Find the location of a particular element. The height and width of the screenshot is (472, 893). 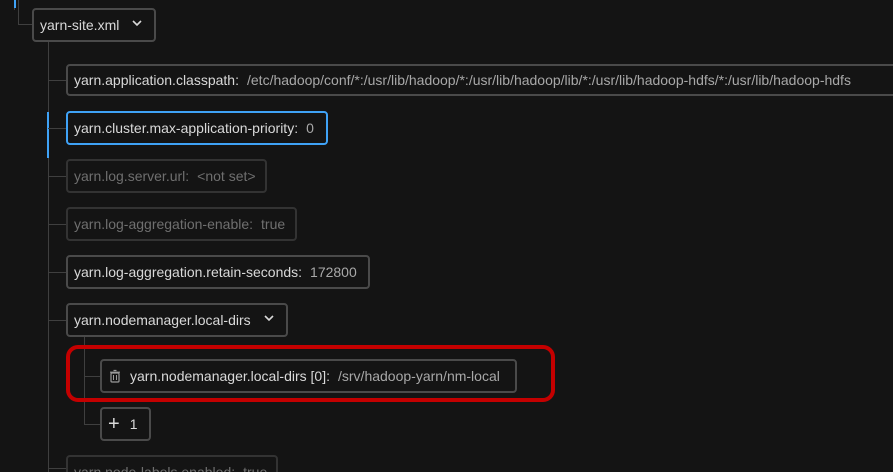

tree-node-yarn-site-xml: yarn-site.xml is located at coordinates (94, 25).